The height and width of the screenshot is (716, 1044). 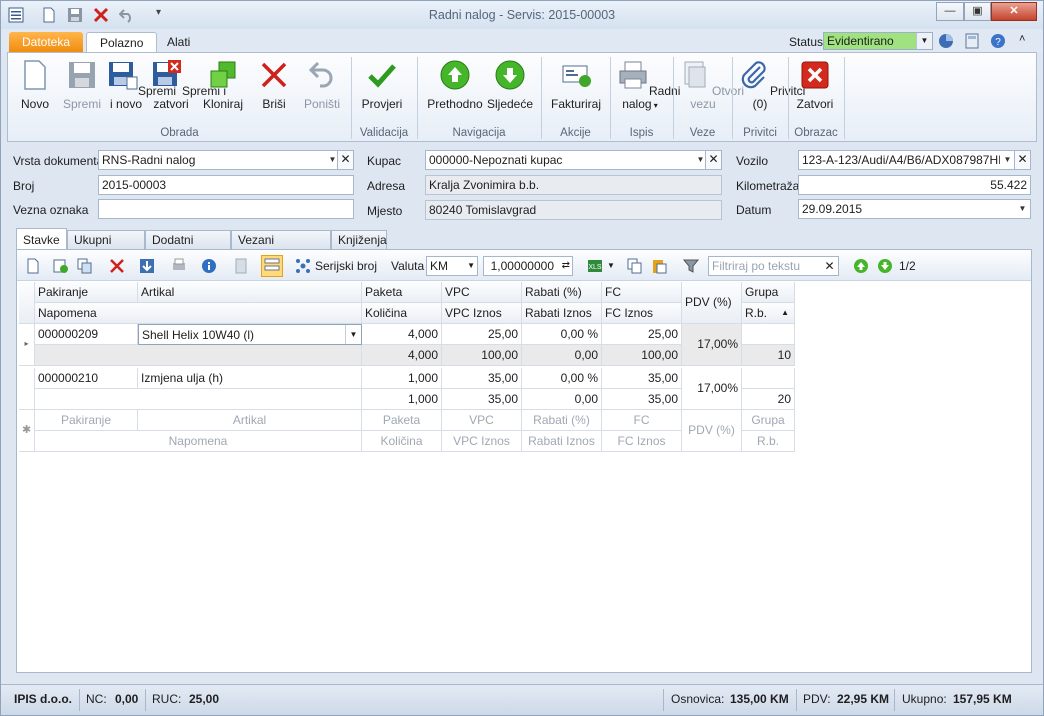 What do you see at coordinates (691, 266) in the screenshot?
I see `filter-icon` at bounding box center [691, 266].